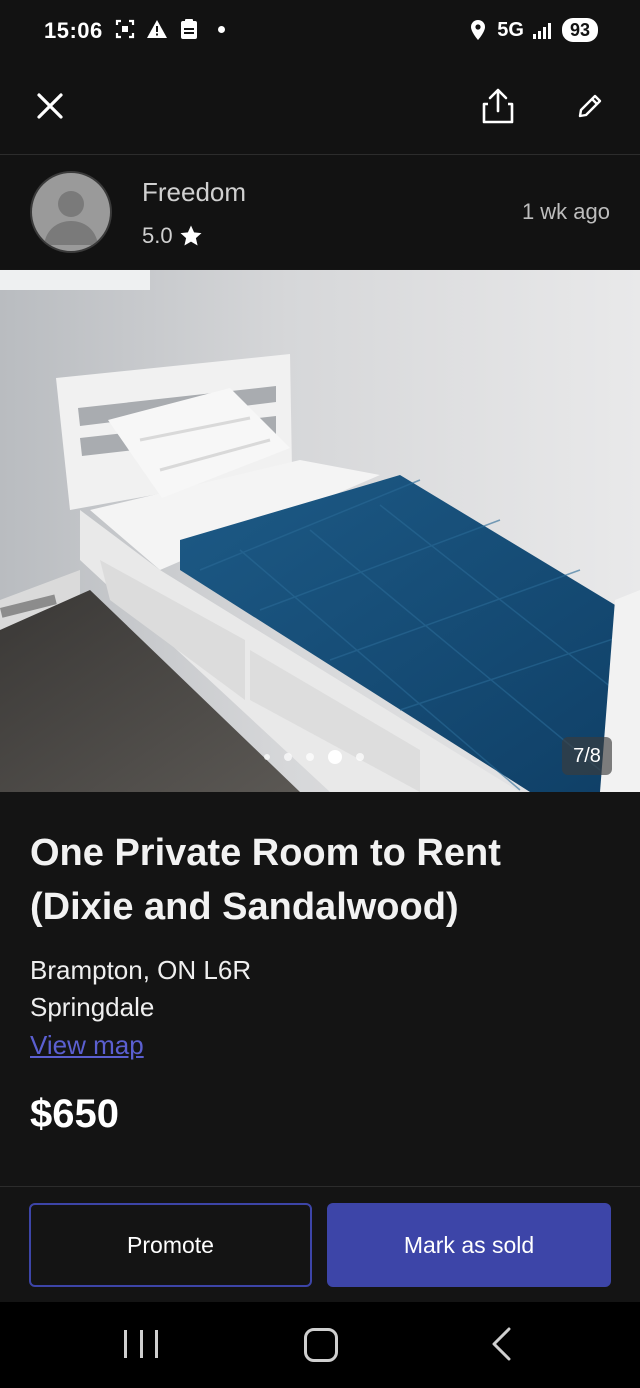  Describe the element at coordinates (141, 970) in the screenshot. I see `location-city: Brampton, ON L6R` at that location.